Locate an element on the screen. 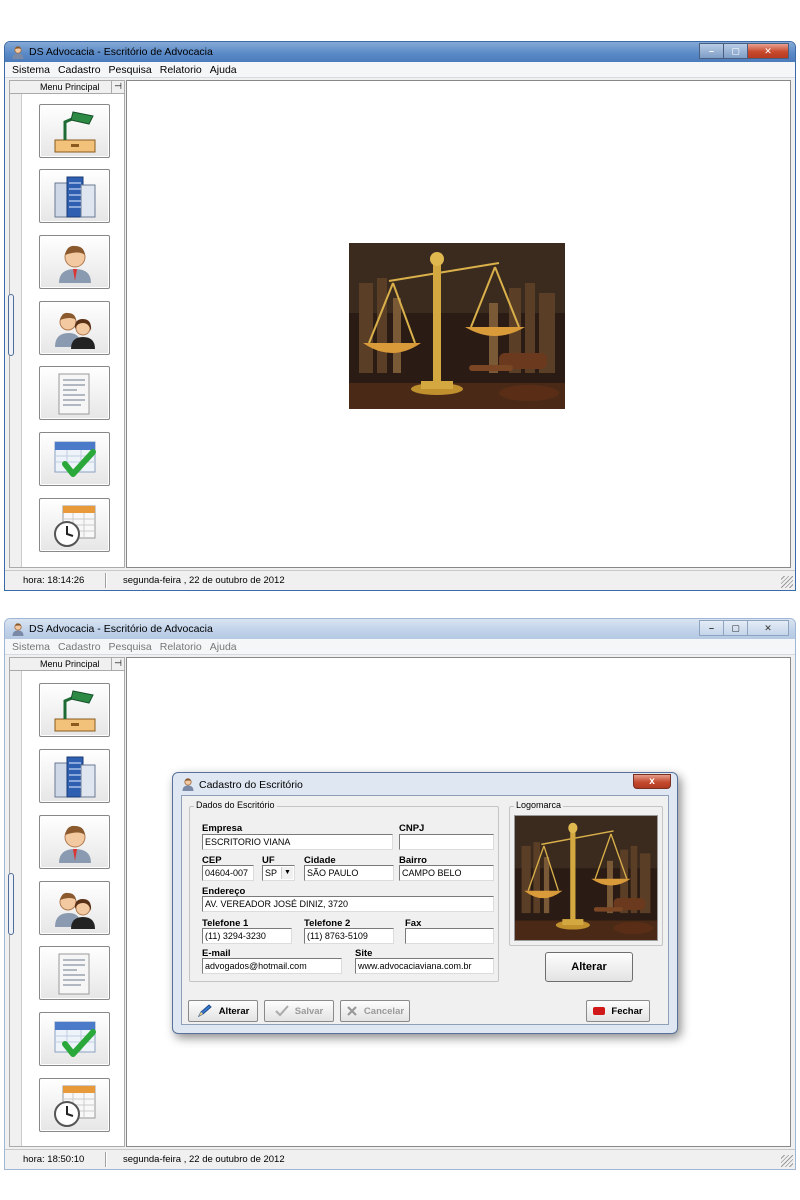 The image size is (800, 1200). telefone2-field: (11) 8763-5109 is located at coordinates (349, 936).